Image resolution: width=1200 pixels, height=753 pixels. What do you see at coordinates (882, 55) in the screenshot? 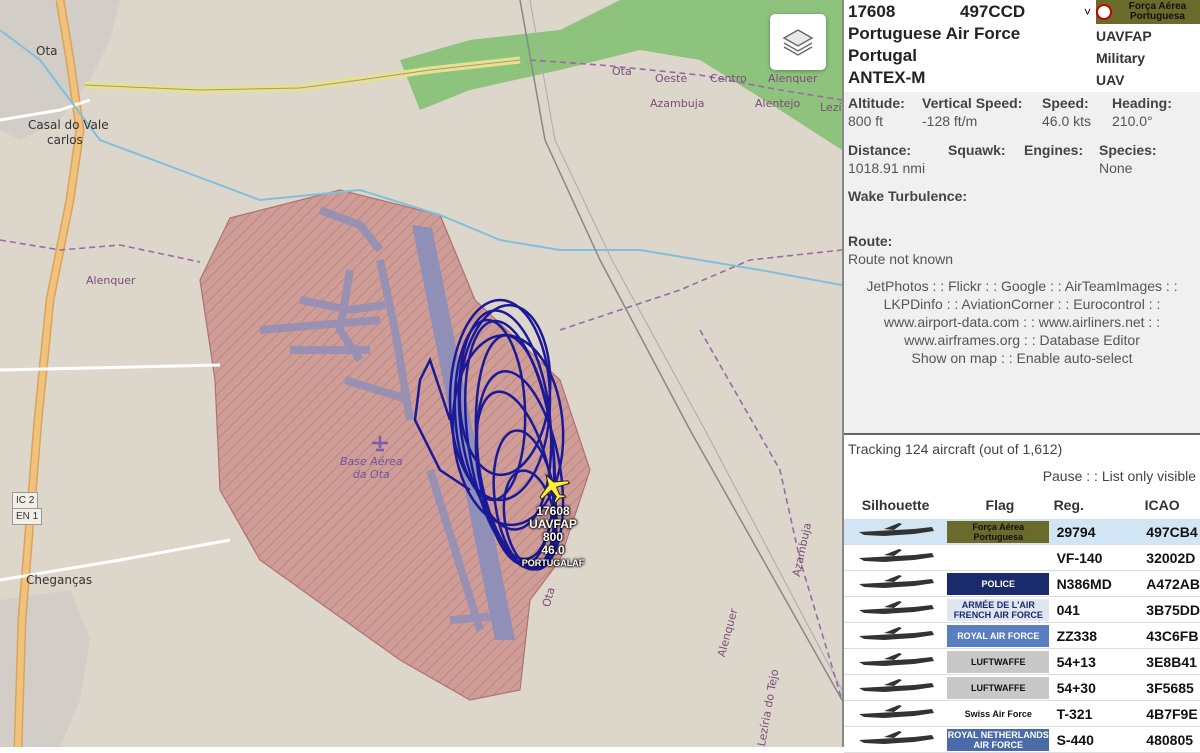
I see `selected-country: Portugal` at bounding box center [882, 55].